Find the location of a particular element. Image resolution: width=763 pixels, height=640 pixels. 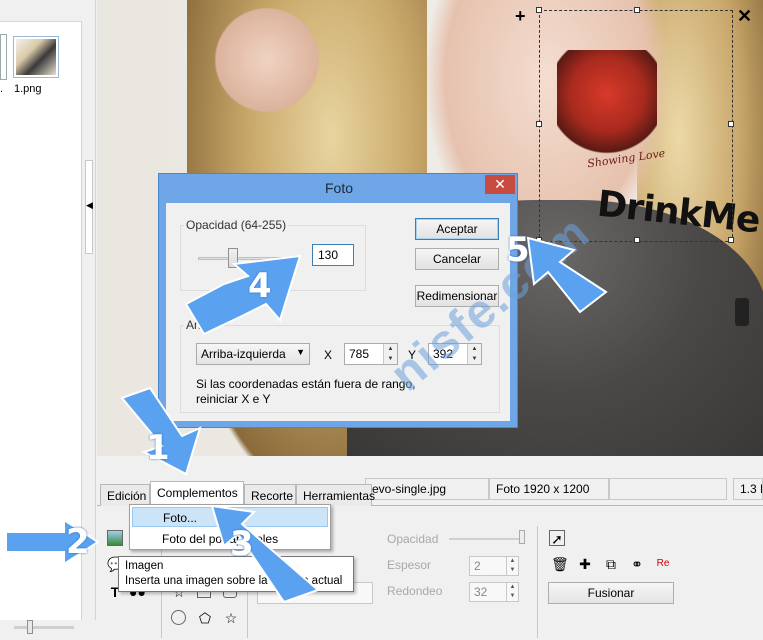

step-1-number: 1 is located at coordinates (158, 448).